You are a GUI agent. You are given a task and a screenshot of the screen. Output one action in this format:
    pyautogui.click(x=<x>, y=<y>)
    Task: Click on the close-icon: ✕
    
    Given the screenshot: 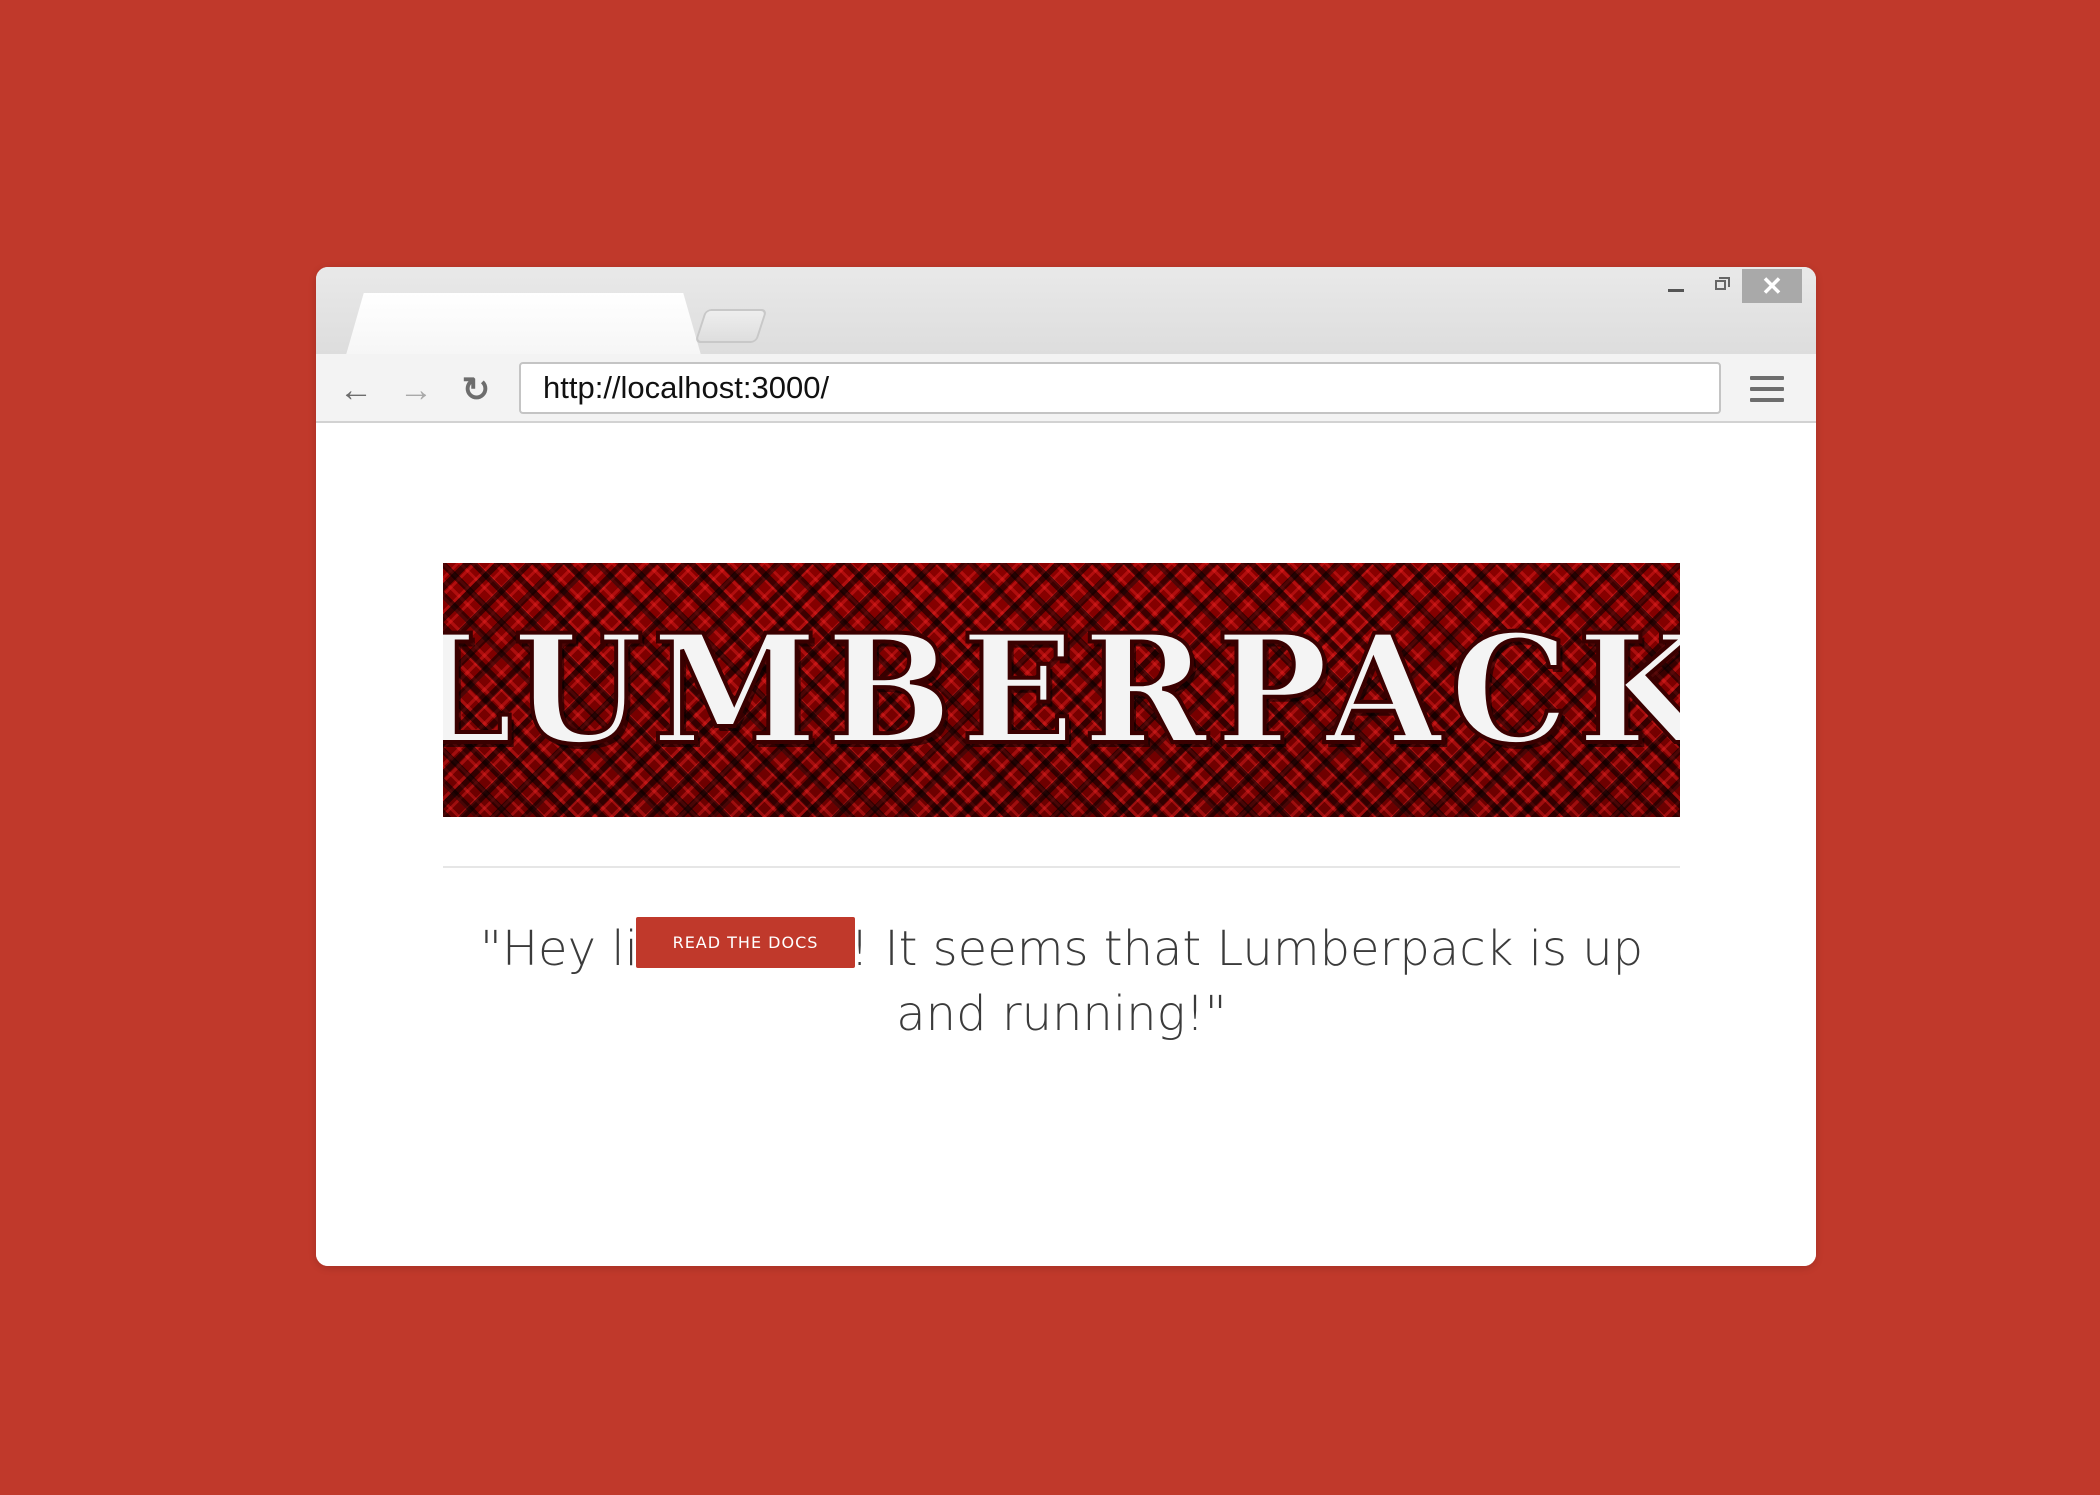 What is the action you would take?
    pyautogui.click(x=1772, y=285)
    